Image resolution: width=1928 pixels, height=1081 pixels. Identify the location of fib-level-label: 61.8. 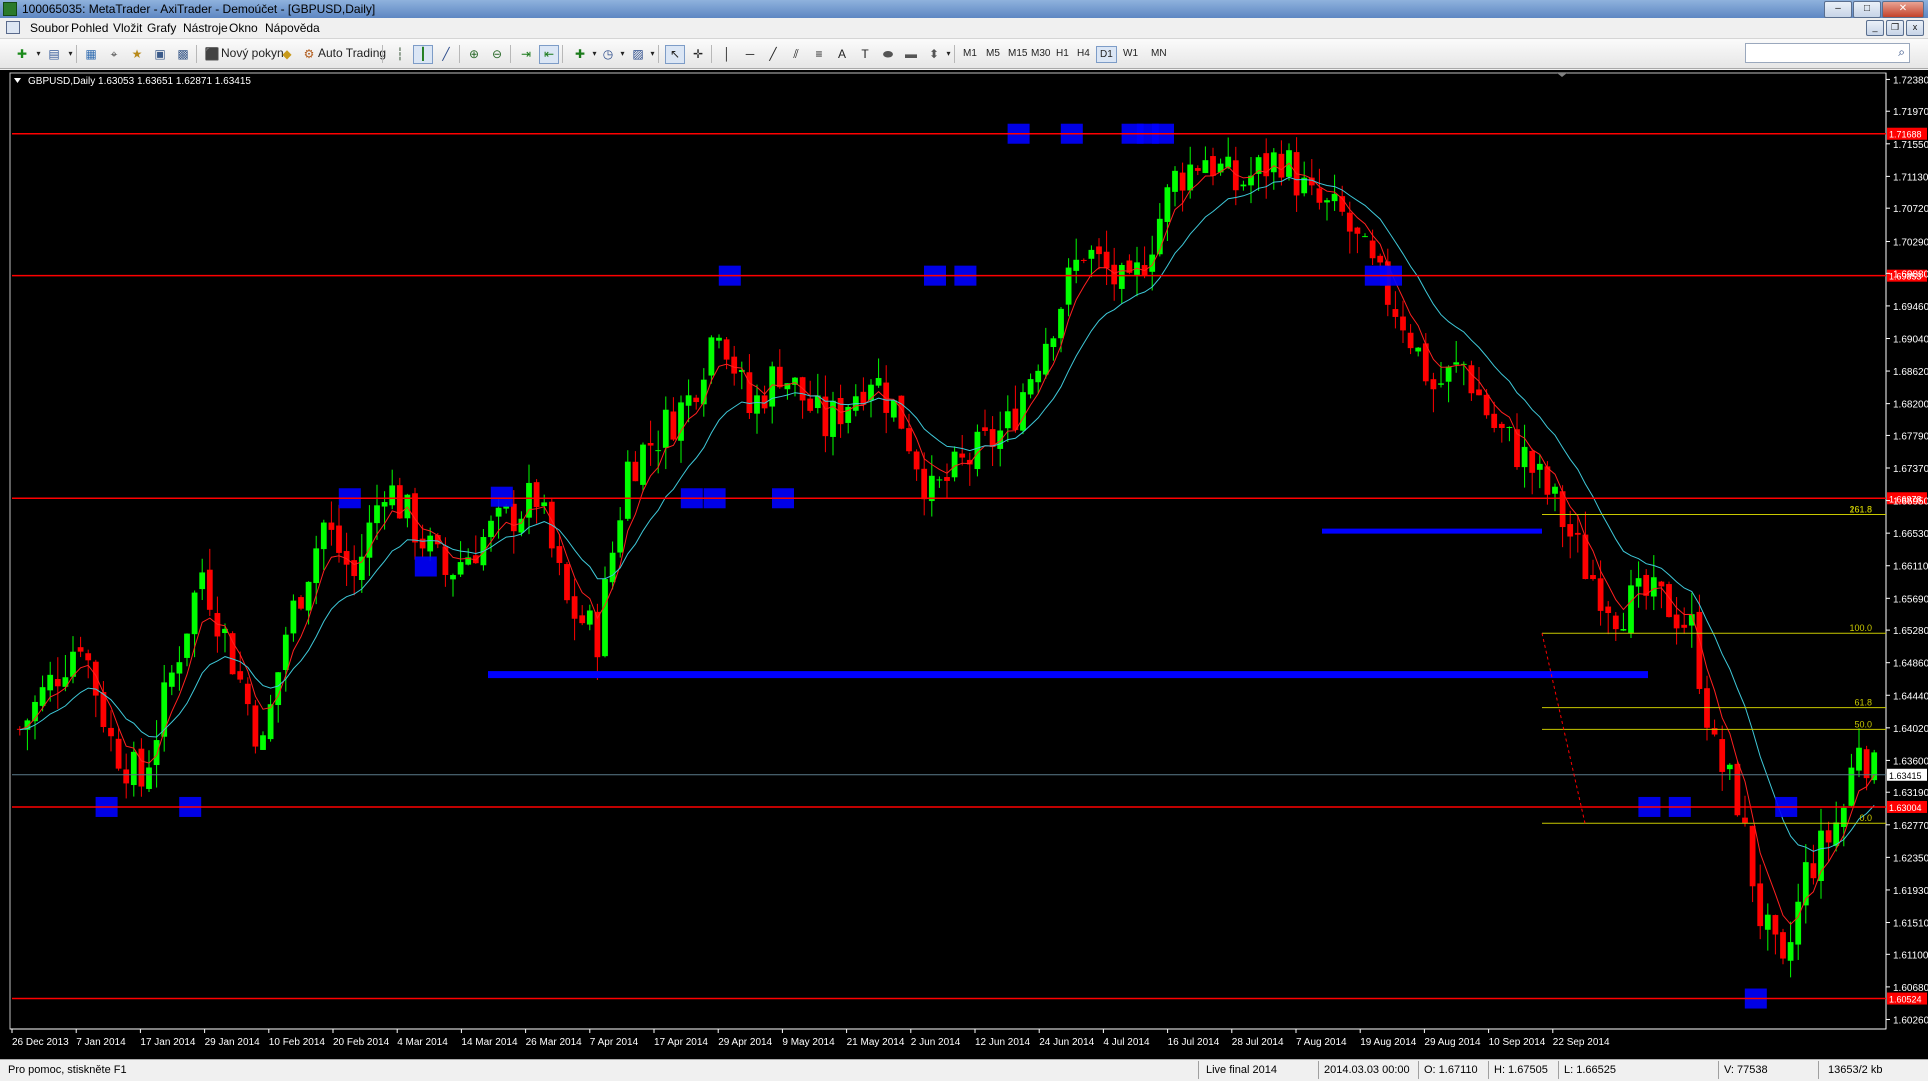
(1863, 703).